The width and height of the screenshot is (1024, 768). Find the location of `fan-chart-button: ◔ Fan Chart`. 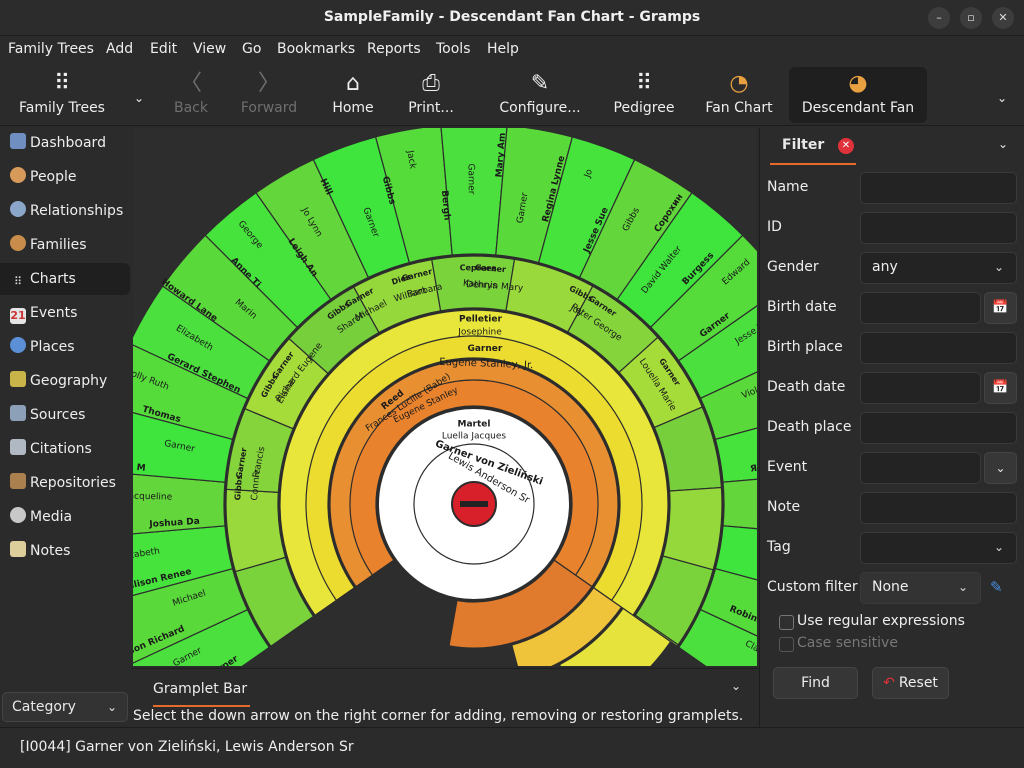

fan-chart-button: ◔ Fan Chart is located at coordinates (739, 94).